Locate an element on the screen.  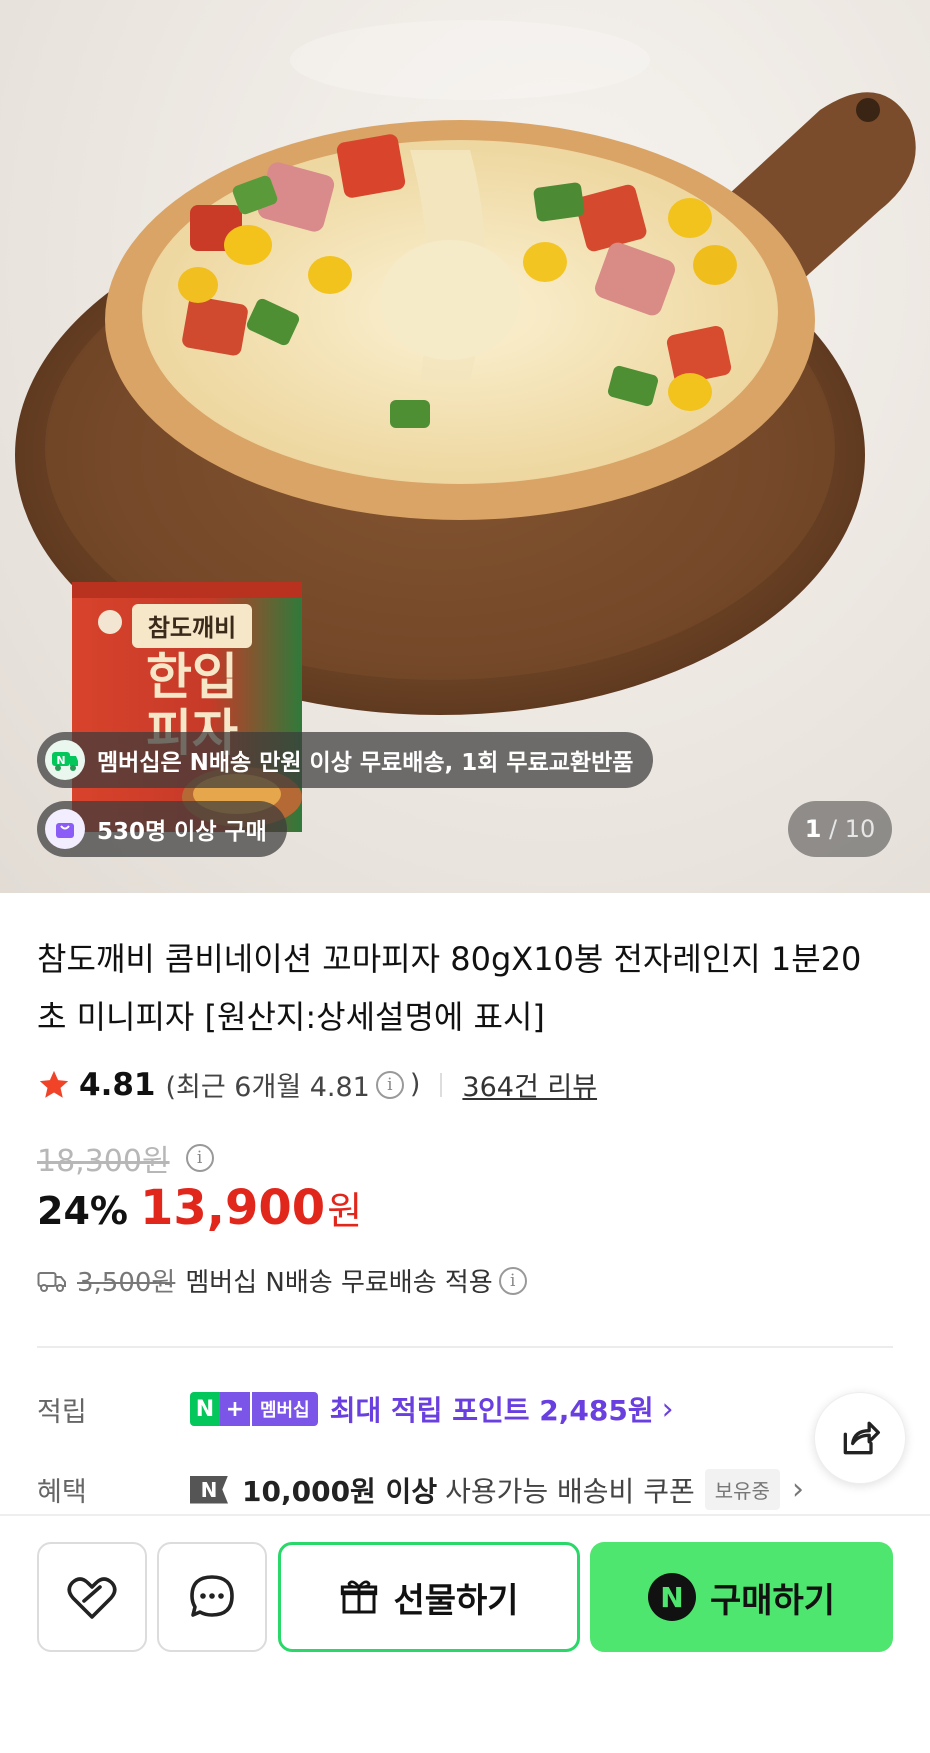
gift-button: 선물하기 is located at coordinates (429, 1597).